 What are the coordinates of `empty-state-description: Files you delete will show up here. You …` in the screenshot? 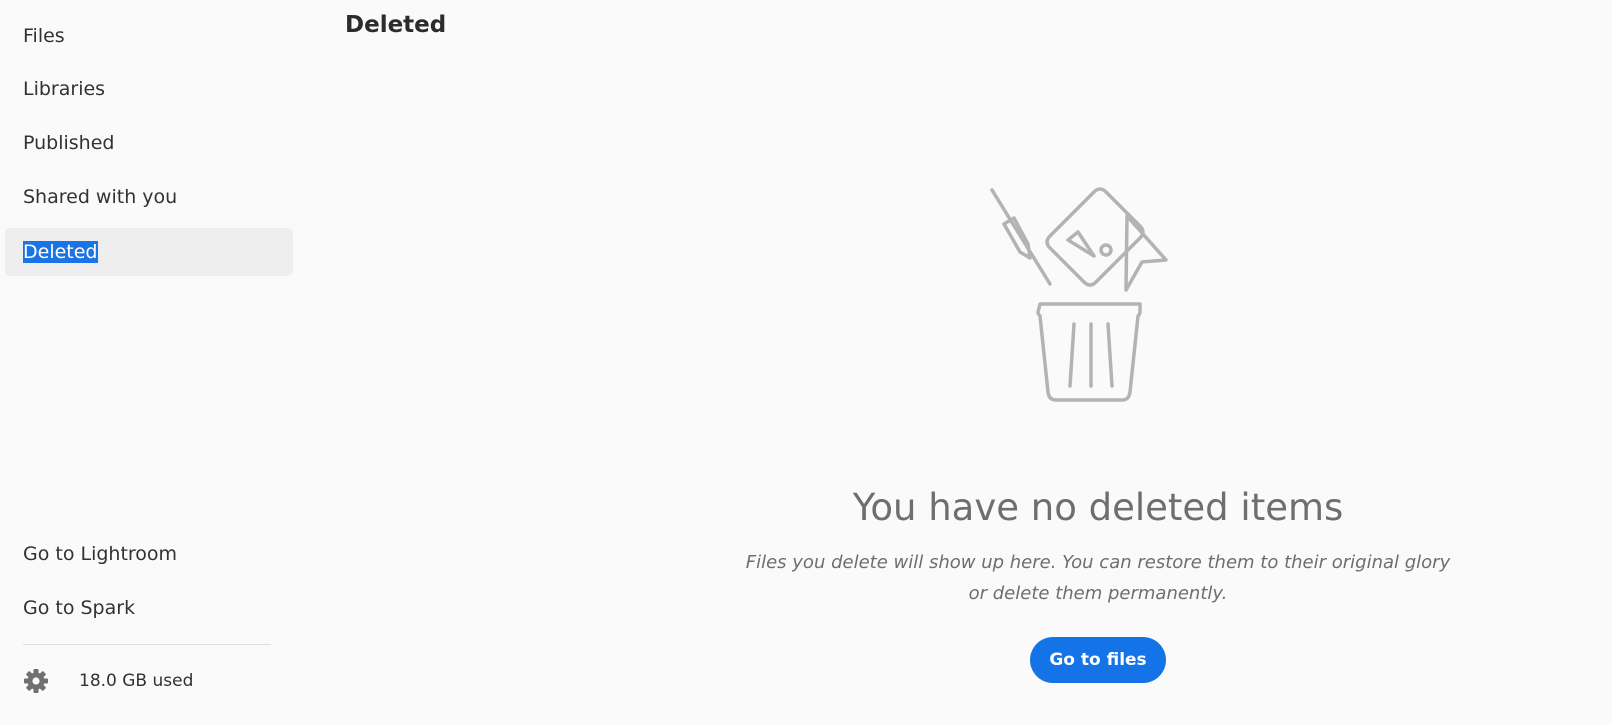 It's located at (1098, 578).